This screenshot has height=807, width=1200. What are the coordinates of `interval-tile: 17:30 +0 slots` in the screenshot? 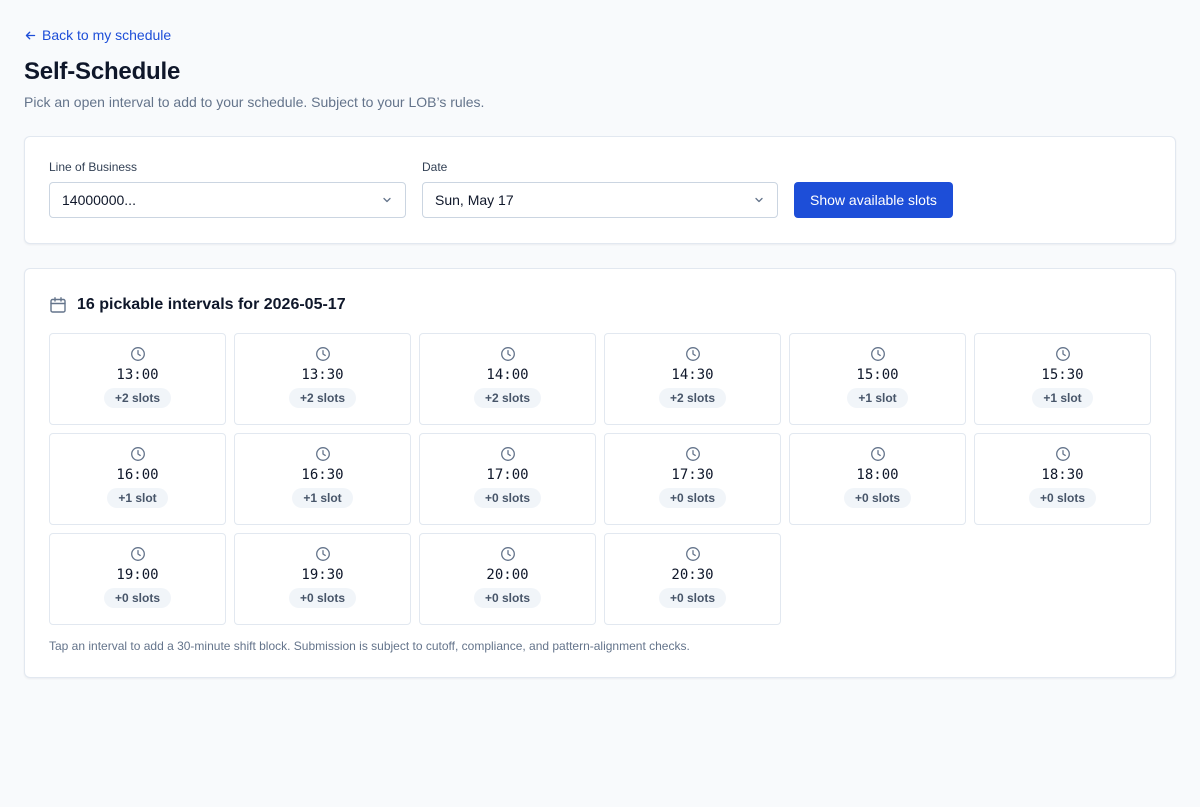 It's located at (692, 478).